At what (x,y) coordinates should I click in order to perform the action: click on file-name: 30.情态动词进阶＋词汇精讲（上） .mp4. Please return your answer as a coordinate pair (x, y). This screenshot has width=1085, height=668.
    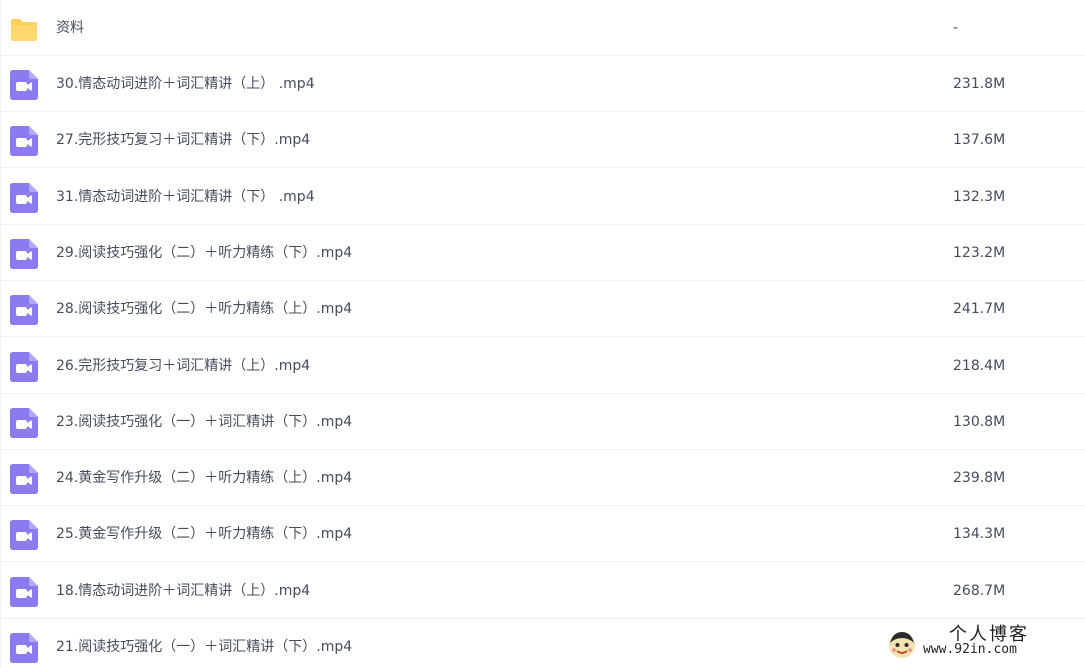
    Looking at the image, I should click on (185, 84).